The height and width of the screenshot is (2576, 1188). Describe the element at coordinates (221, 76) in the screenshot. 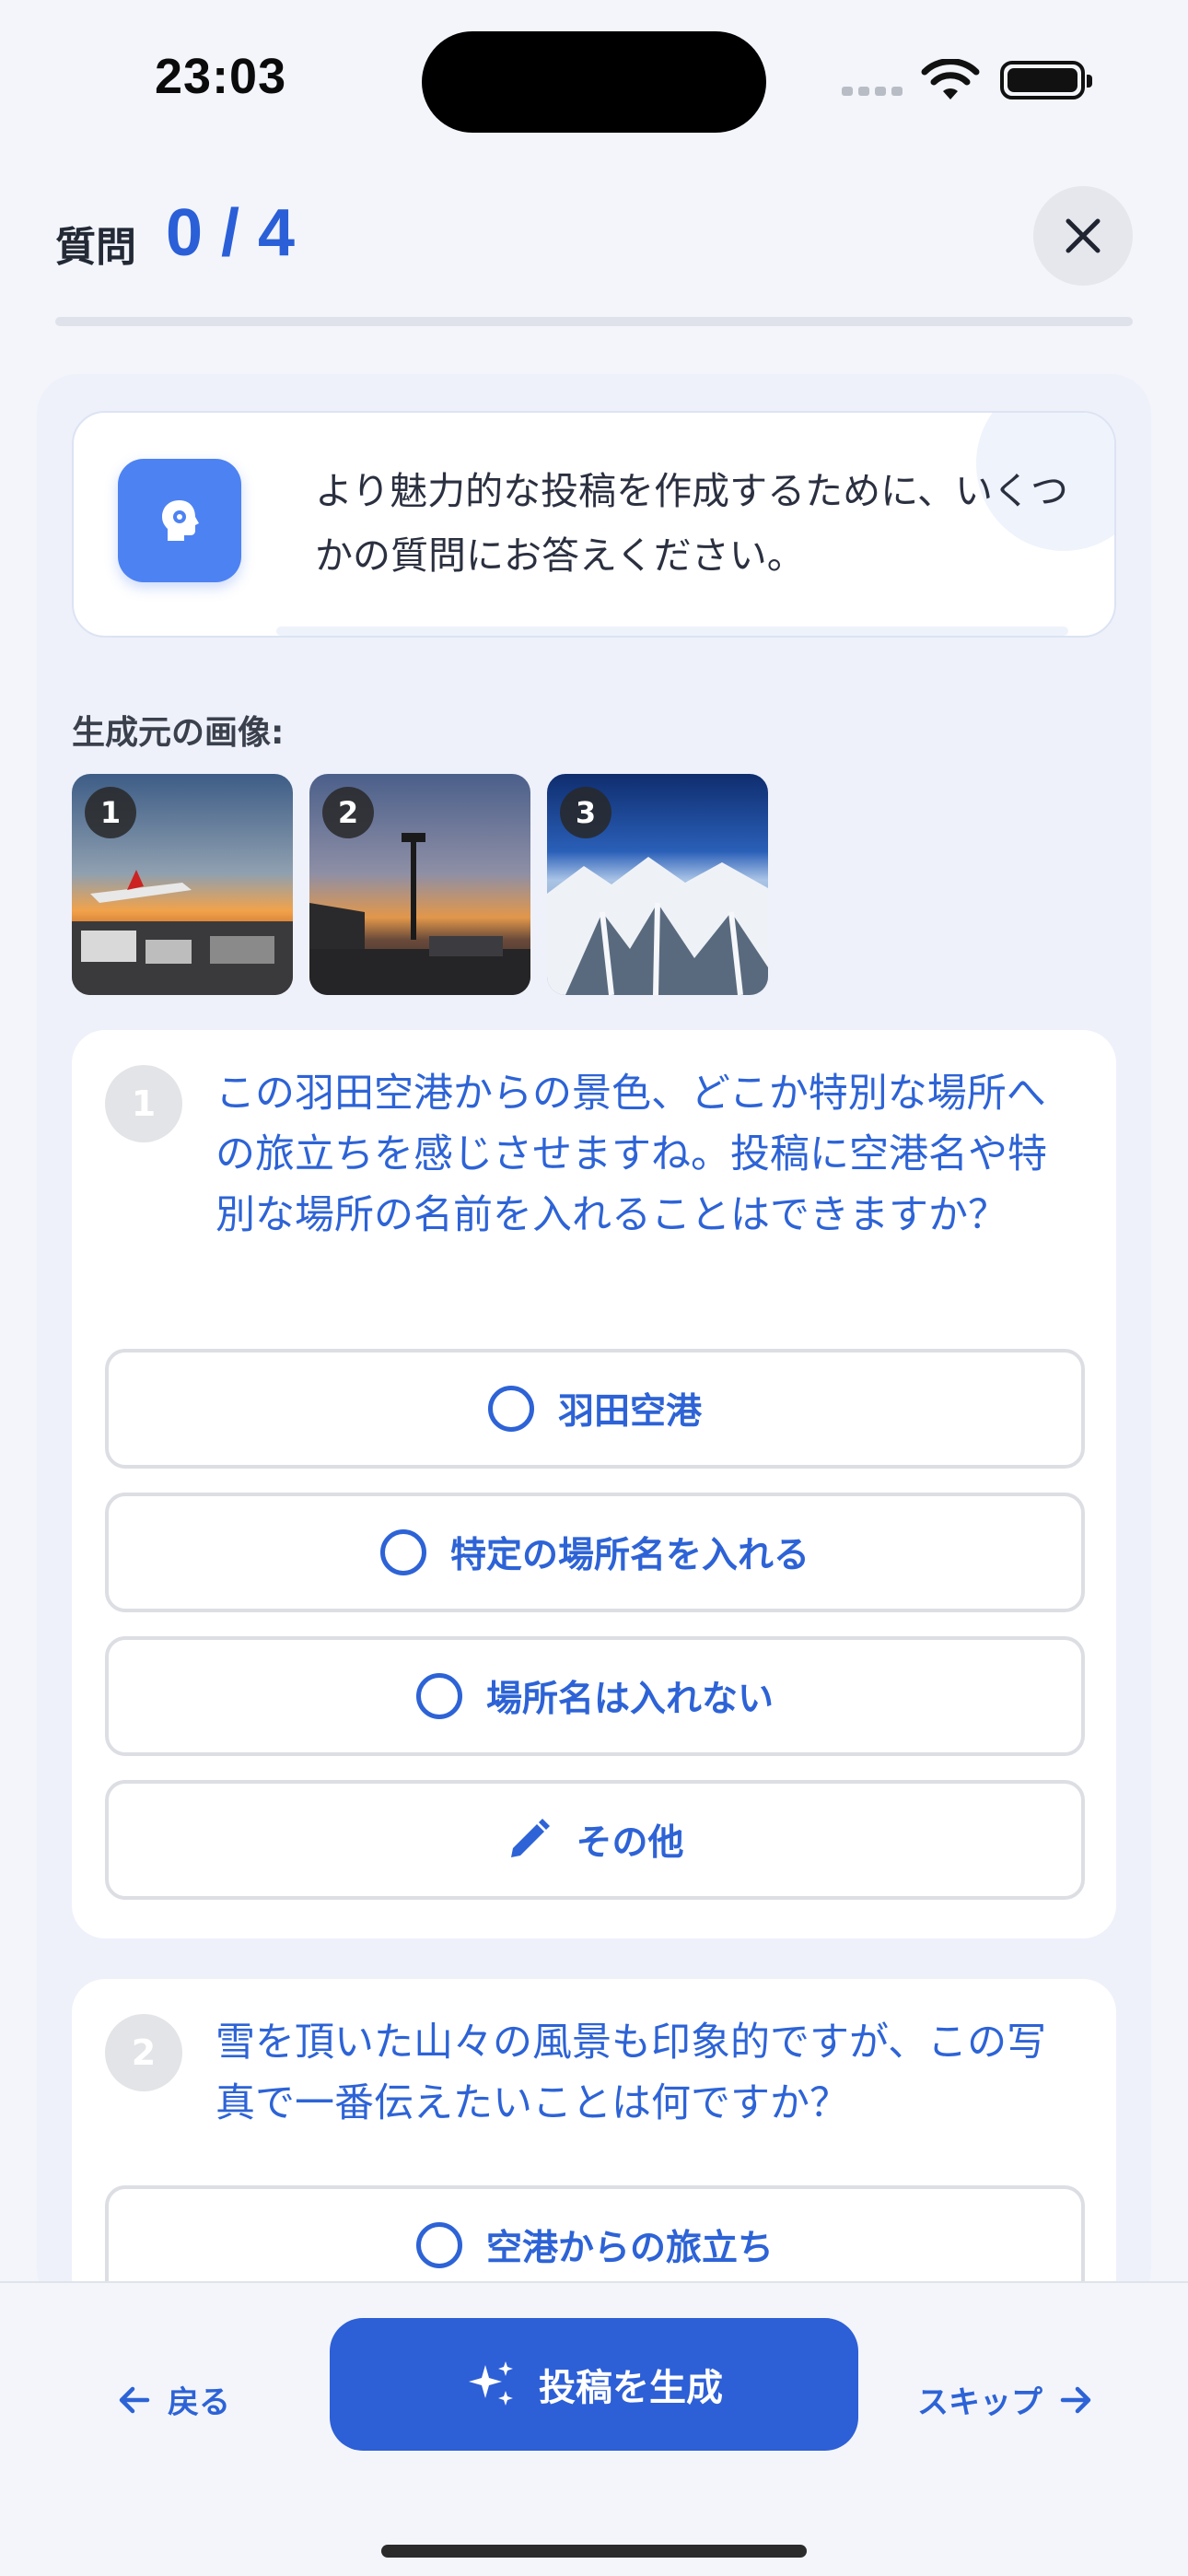

I see `status-time: 23:03` at that location.